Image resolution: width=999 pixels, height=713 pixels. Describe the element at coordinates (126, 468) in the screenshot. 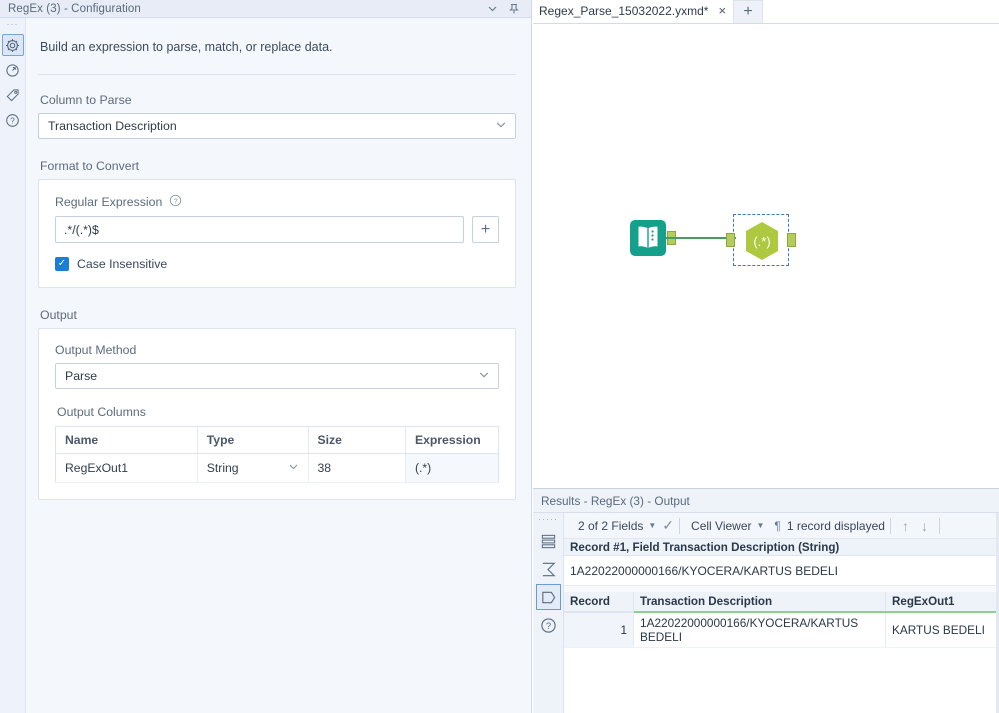

I see `cell-name: RegExOut1` at that location.